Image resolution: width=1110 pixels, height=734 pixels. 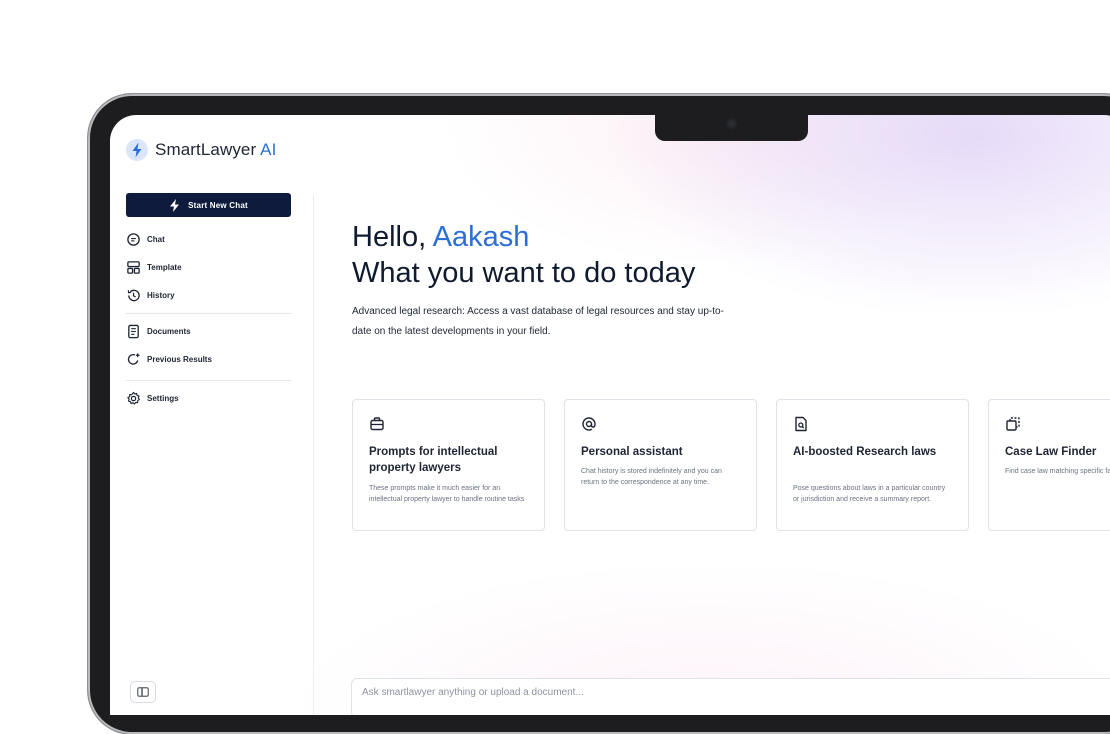 I want to click on camera-notch, so click(x=731, y=128).